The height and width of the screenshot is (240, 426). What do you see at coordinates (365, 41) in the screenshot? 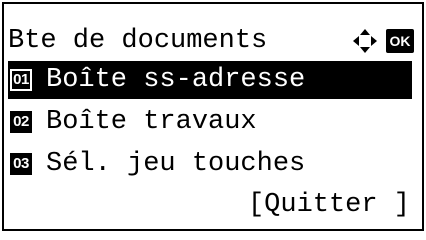
I see `four-way-arrow-icon` at bounding box center [365, 41].